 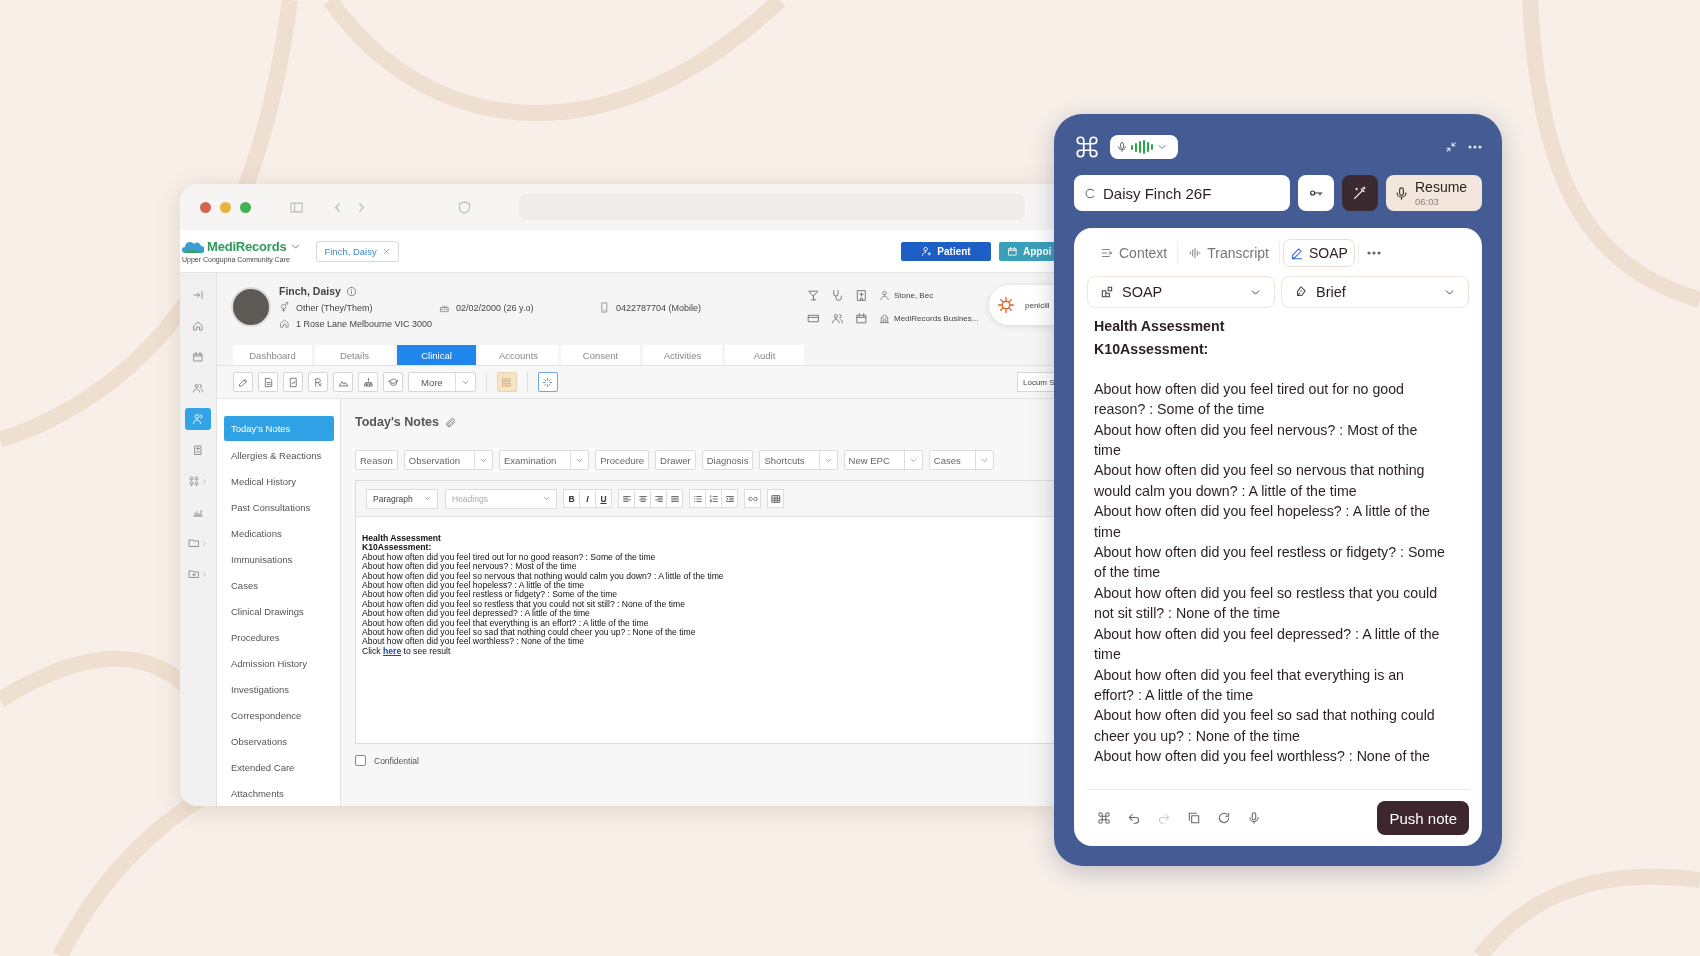 What do you see at coordinates (600, 355) in the screenshot?
I see `record-tab: Consent` at bounding box center [600, 355].